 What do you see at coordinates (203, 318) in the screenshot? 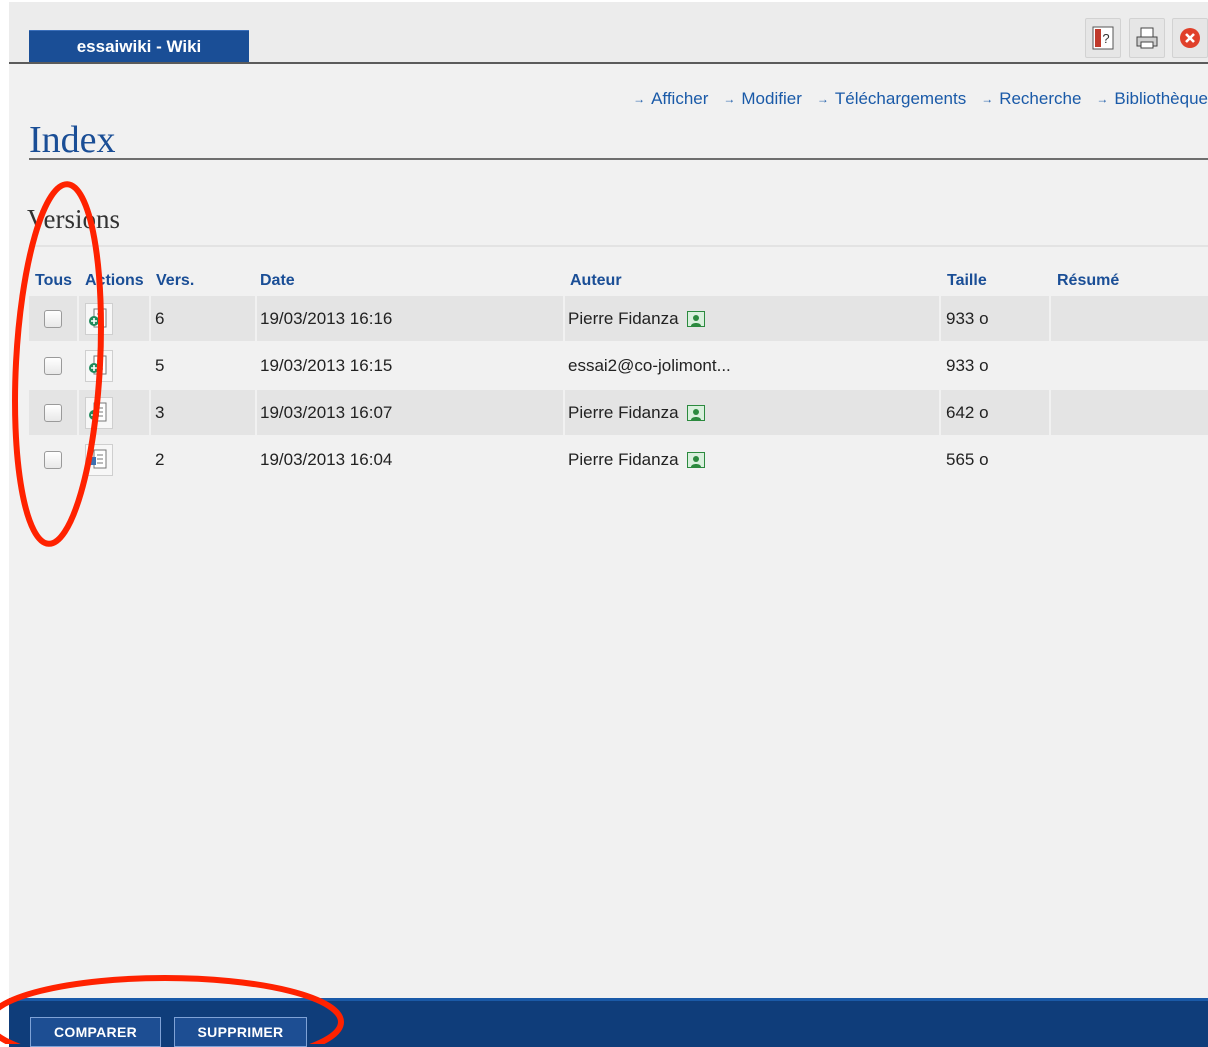
I see `version-cell: 6` at bounding box center [203, 318].